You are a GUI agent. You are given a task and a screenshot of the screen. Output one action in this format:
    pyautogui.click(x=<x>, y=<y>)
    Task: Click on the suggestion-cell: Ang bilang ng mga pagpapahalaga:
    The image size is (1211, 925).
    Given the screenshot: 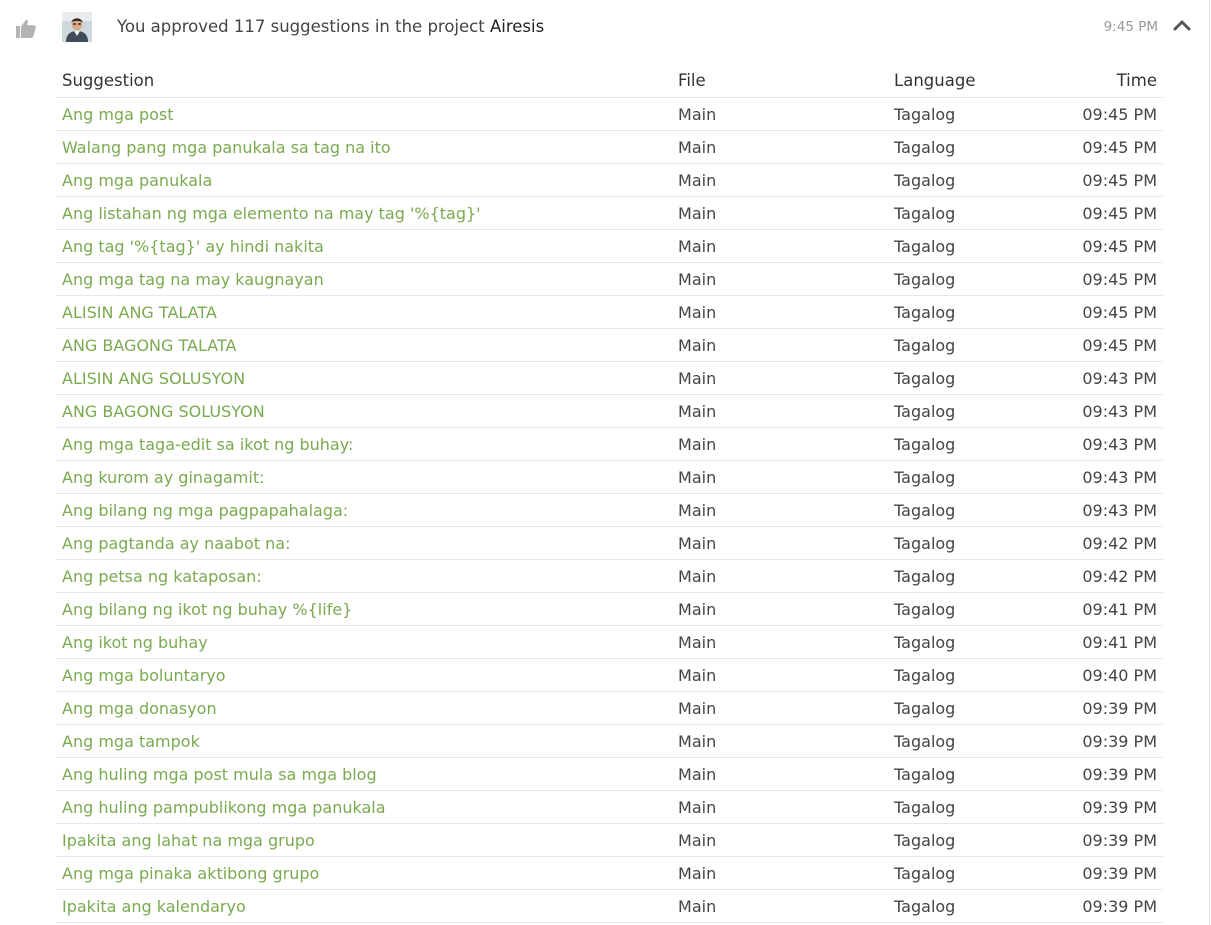 What is the action you would take?
    pyautogui.click(x=364, y=510)
    